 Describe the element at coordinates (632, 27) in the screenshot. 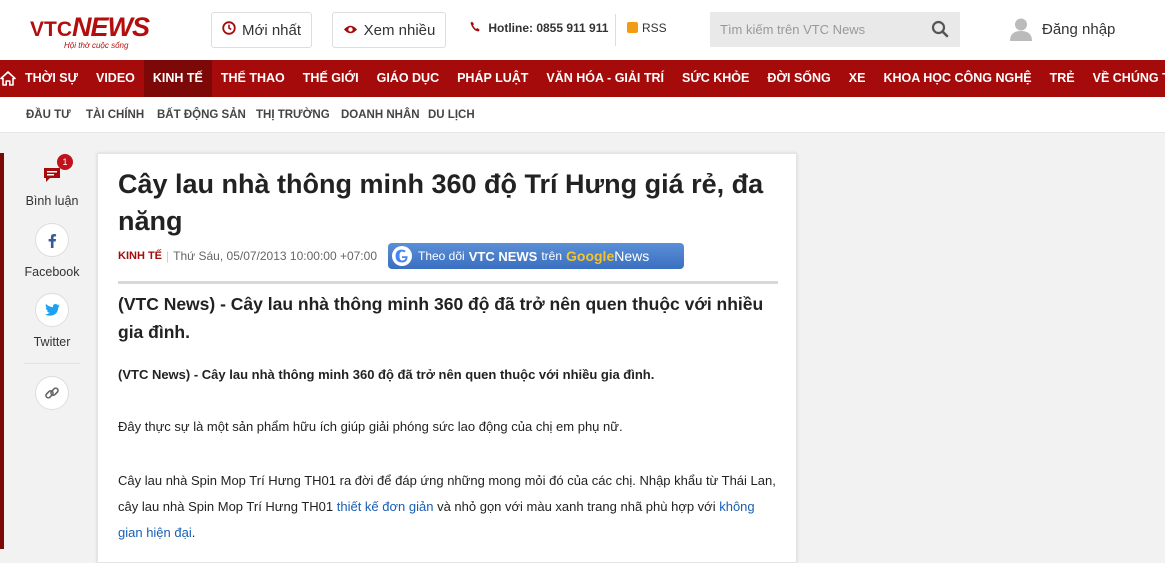

I see `rss-icon` at that location.